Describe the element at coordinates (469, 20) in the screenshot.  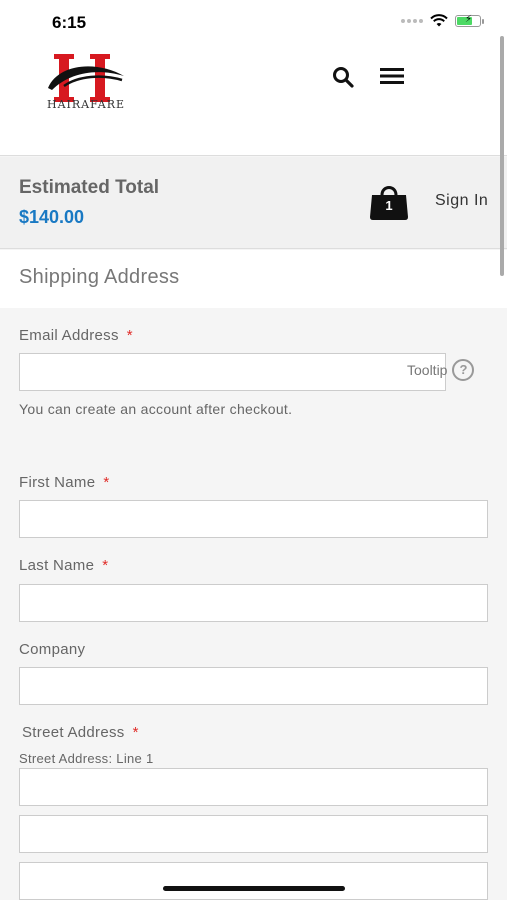
I see `battery-icon: ⚡` at that location.